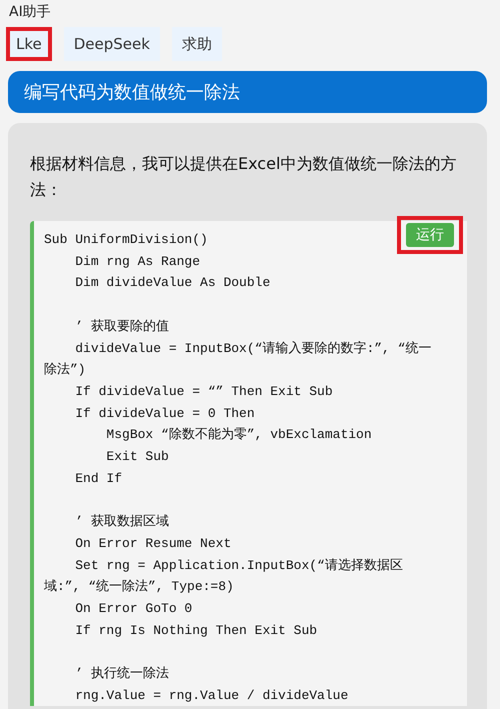 This screenshot has height=709, width=500. I want to click on code-line: ’ 获取数据区域, so click(121, 522).